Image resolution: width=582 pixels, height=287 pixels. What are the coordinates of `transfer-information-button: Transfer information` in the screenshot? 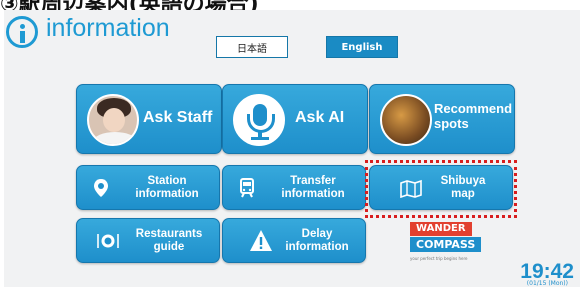 It's located at (294, 187).